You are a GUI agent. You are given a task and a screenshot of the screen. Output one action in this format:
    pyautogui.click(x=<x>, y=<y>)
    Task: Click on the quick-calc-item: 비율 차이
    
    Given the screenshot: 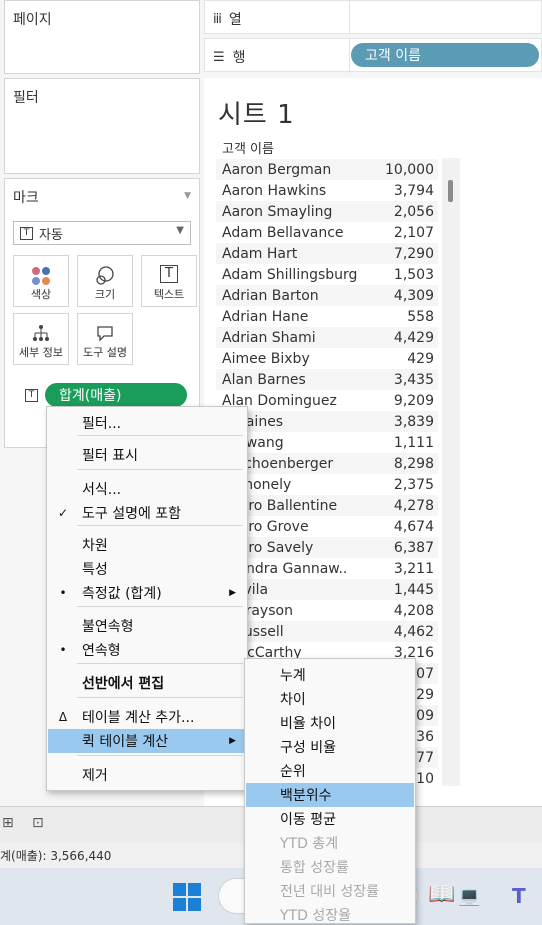 What is the action you would take?
    pyautogui.click(x=330, y=723)
    